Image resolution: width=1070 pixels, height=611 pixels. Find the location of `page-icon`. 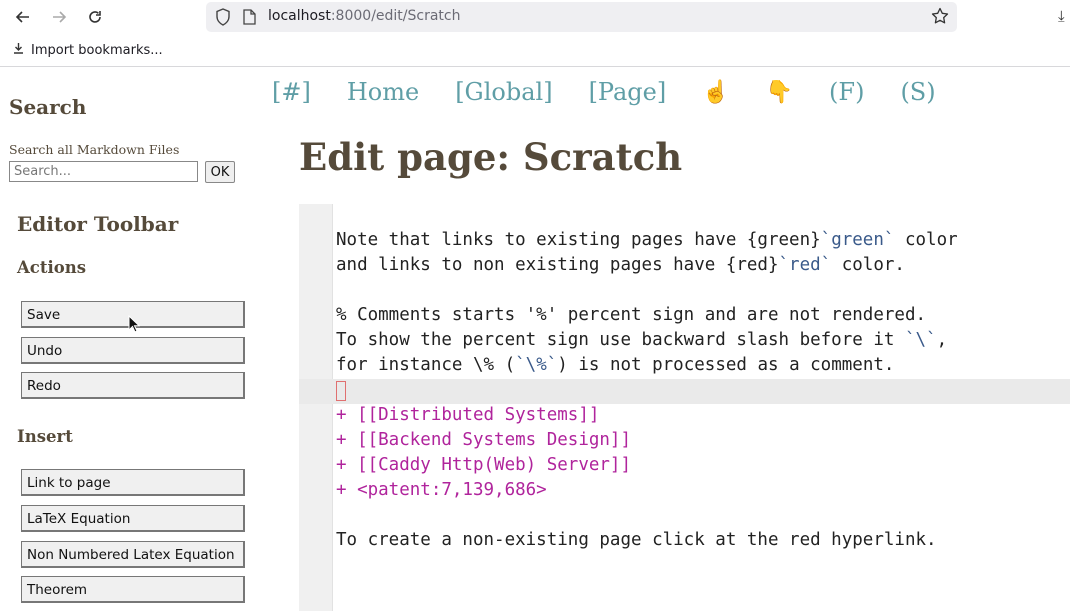

page-icon is located at coordinates (249, 17).